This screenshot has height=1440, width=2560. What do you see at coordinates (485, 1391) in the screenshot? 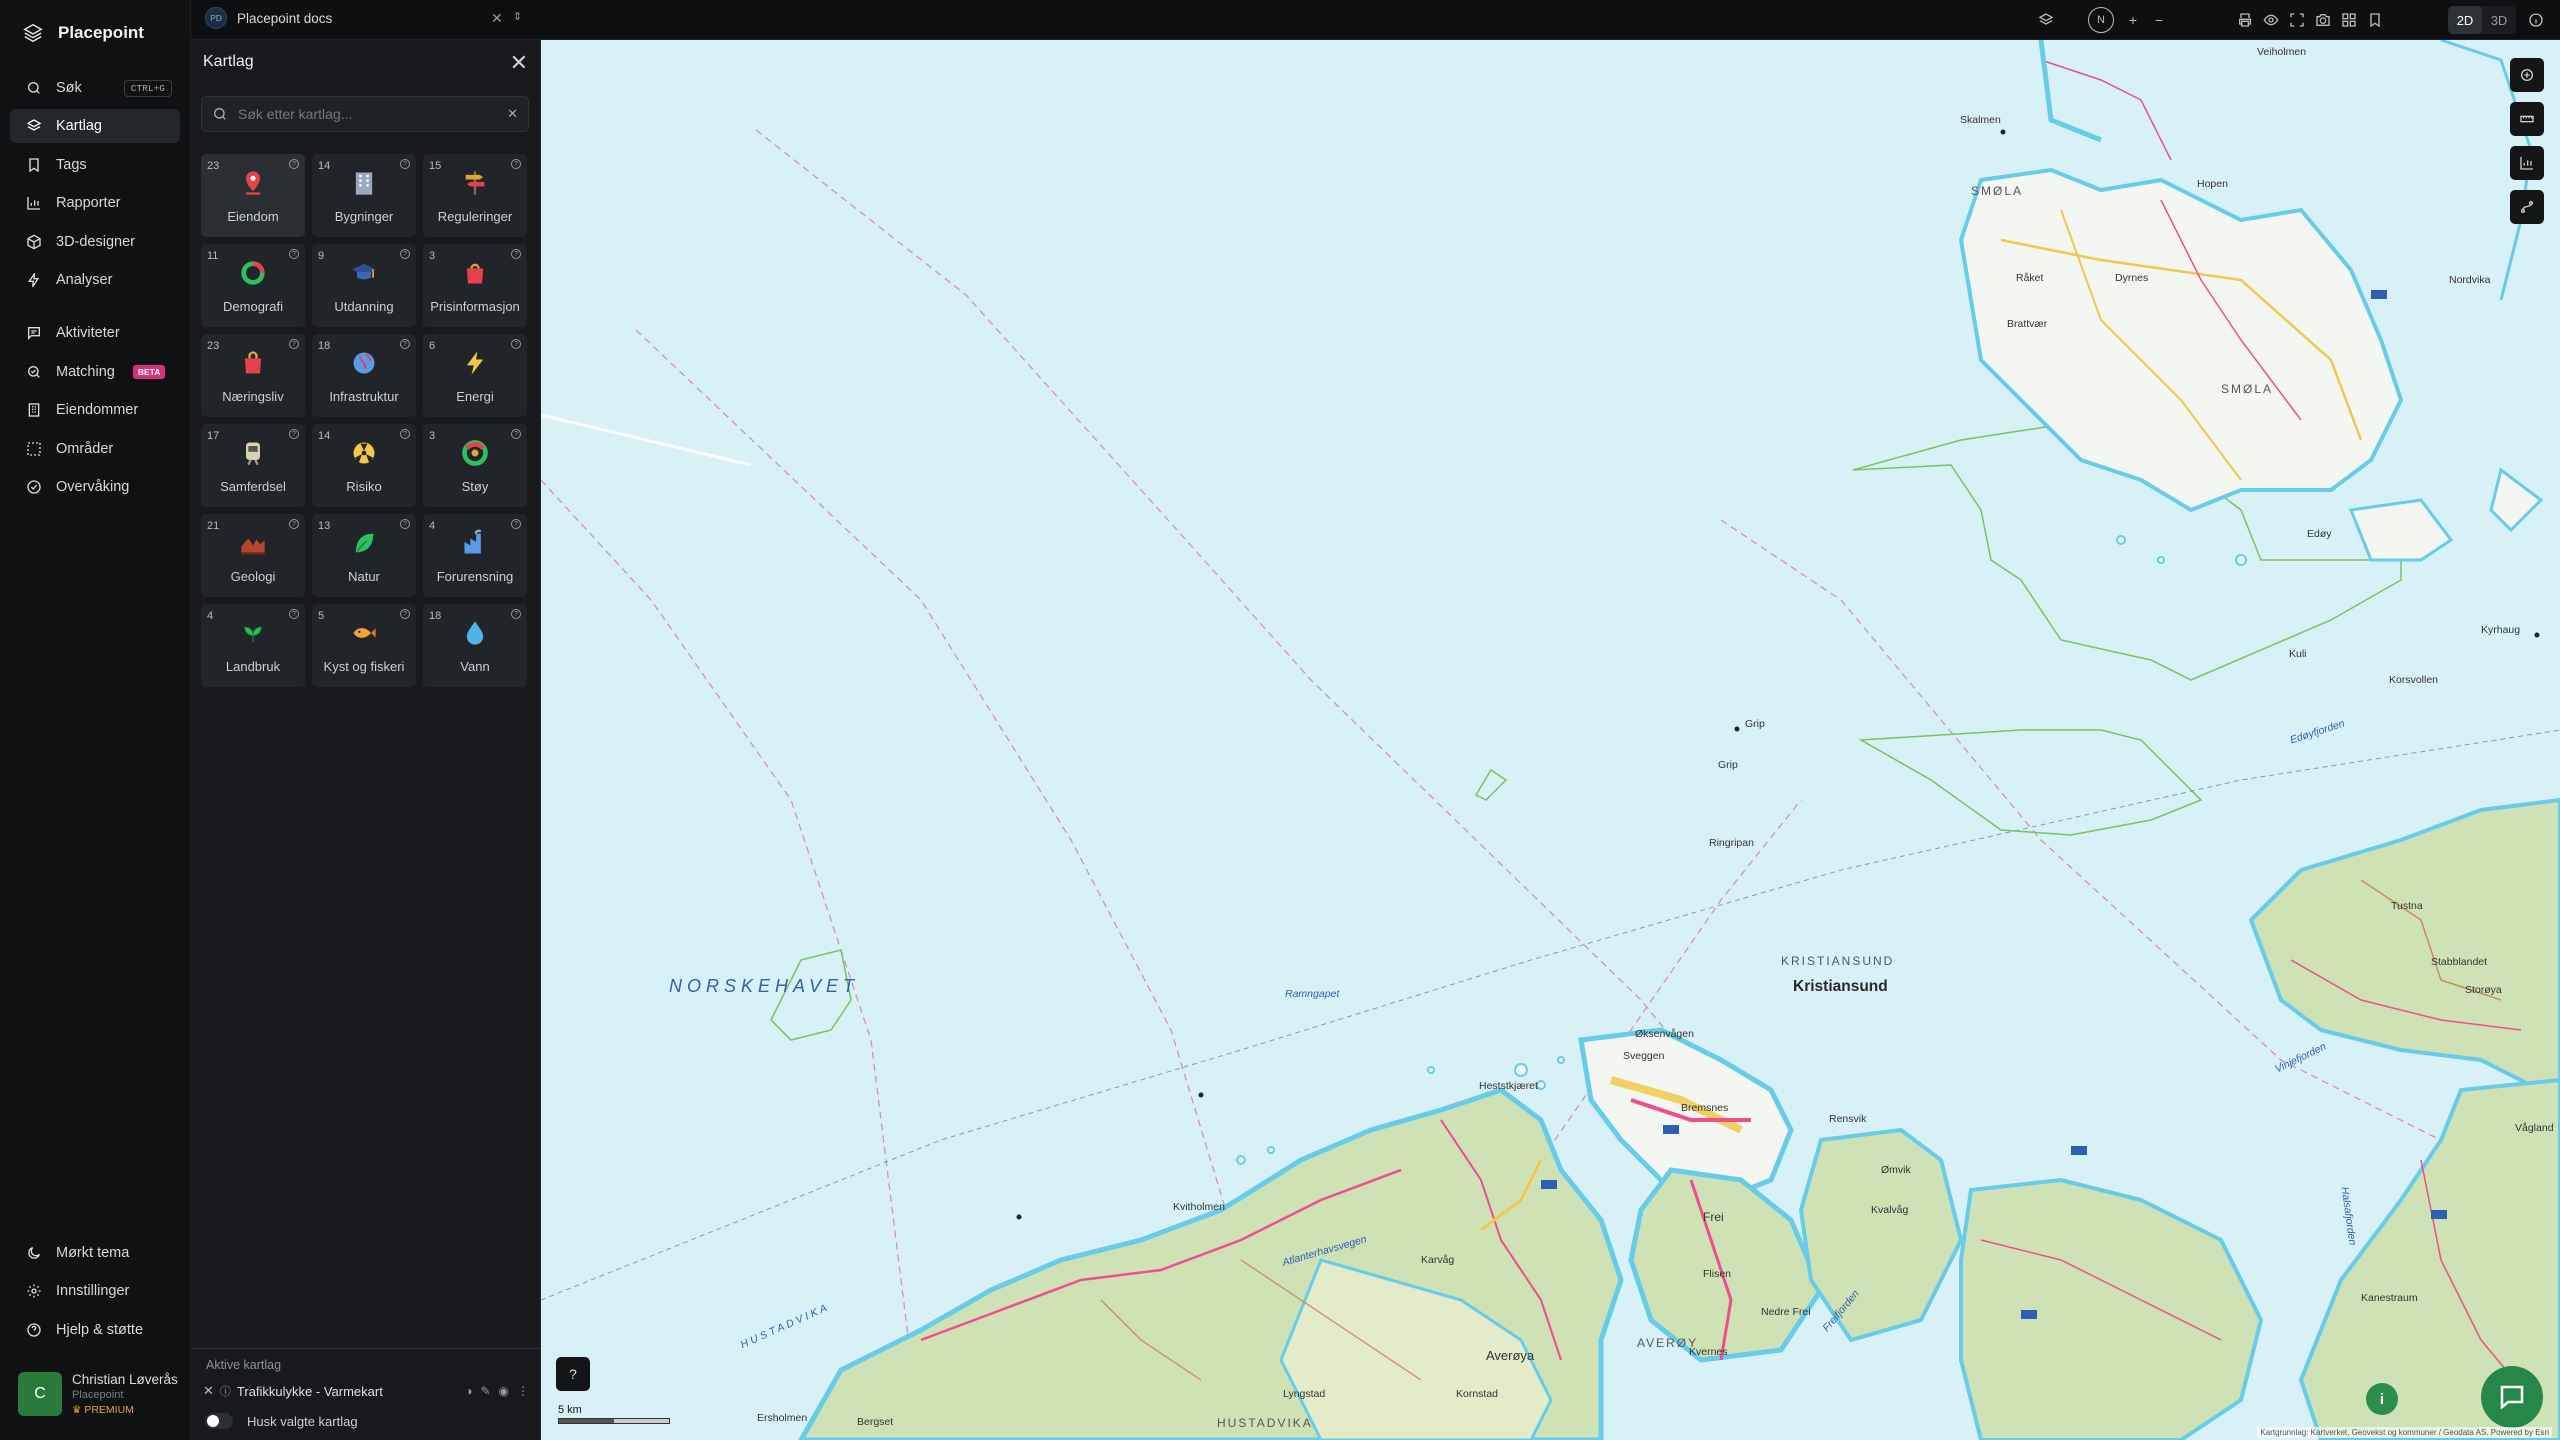
I see `edit-icon: ✎` at bounding box center [485, 1391].